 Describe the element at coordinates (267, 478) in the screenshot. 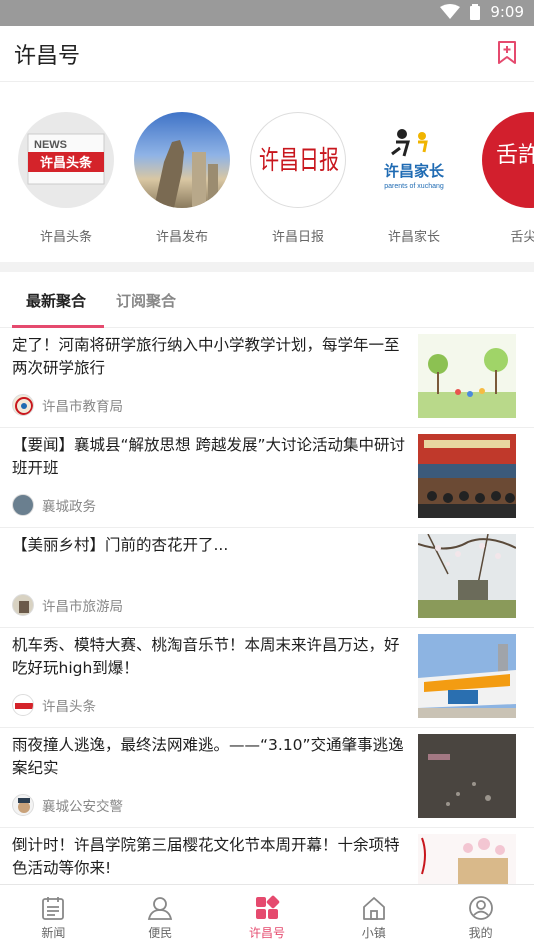

I see `list-item: 【要闻】襄城县“解放思想 跨越发展”大讨论活动集中研讨班开班 襄城政务` at that location.